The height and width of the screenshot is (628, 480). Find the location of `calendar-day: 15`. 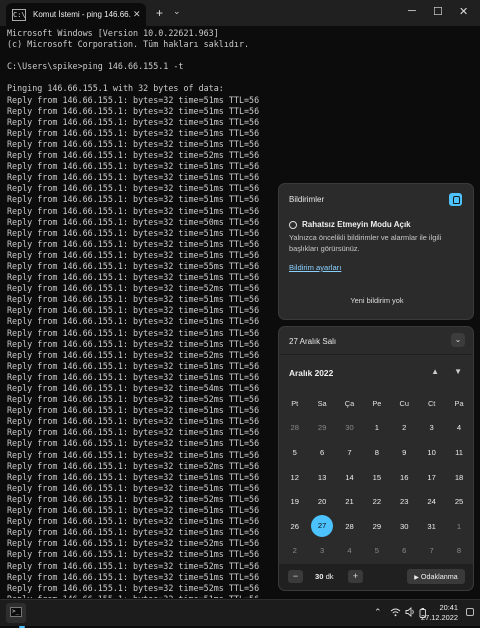

calendar-day: 15 is located at coordinates (376, 477).